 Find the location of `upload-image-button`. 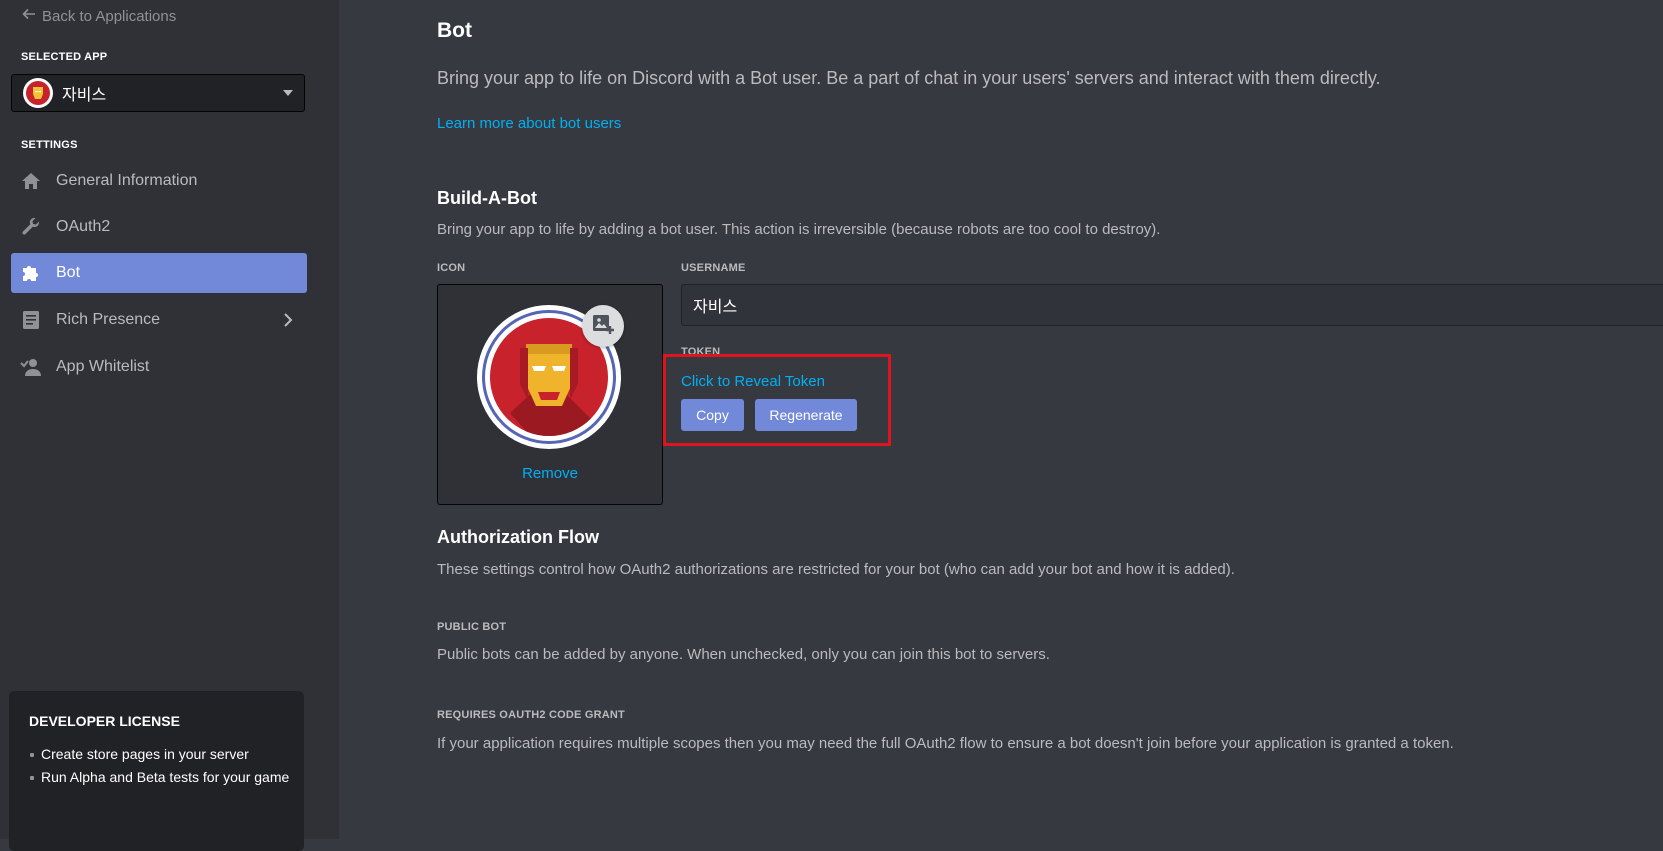

upload-image-button is located at coordinates (603, 326).